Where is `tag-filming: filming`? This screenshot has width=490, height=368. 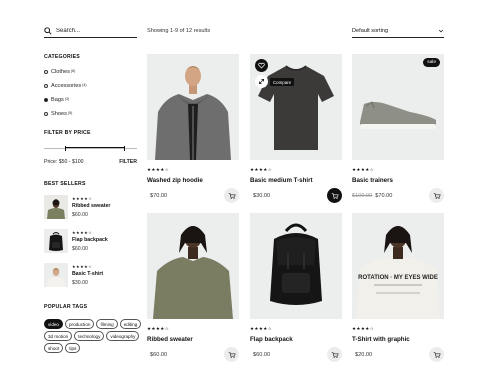 tag-filming: filming is located at coordinates (107, 324).